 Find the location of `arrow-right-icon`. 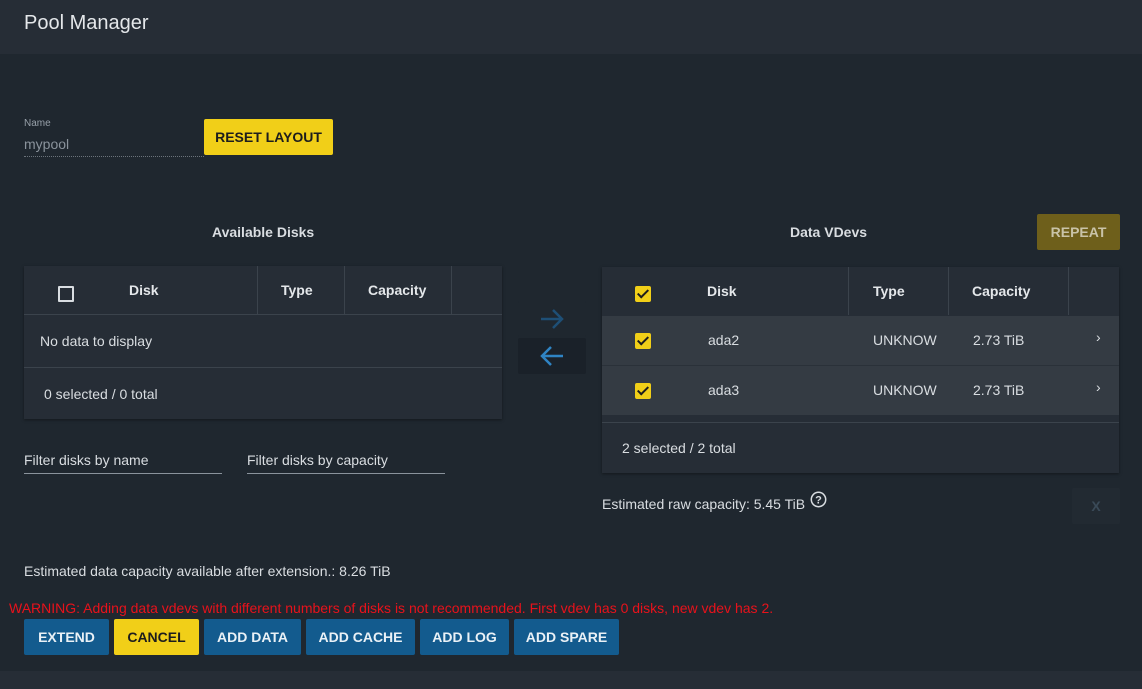

arrow-right-icon is located at coordinates (552, 319).